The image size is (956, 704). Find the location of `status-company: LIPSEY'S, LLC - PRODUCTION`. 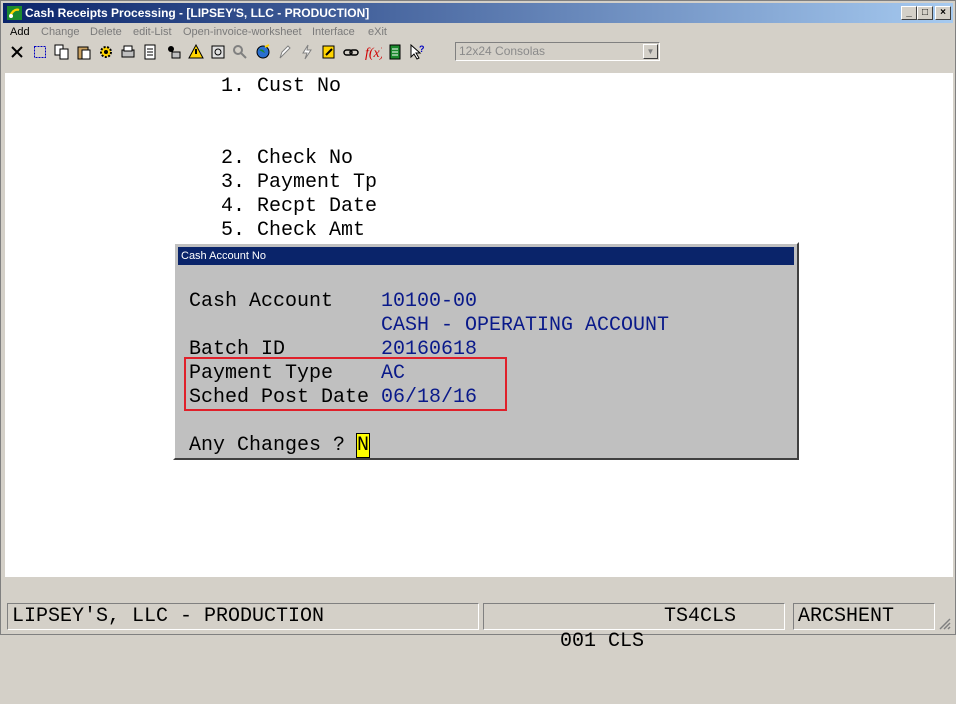

status-company: LIPSEY'S, LLC - PRODUCTION is located at coordinates (243, 616).